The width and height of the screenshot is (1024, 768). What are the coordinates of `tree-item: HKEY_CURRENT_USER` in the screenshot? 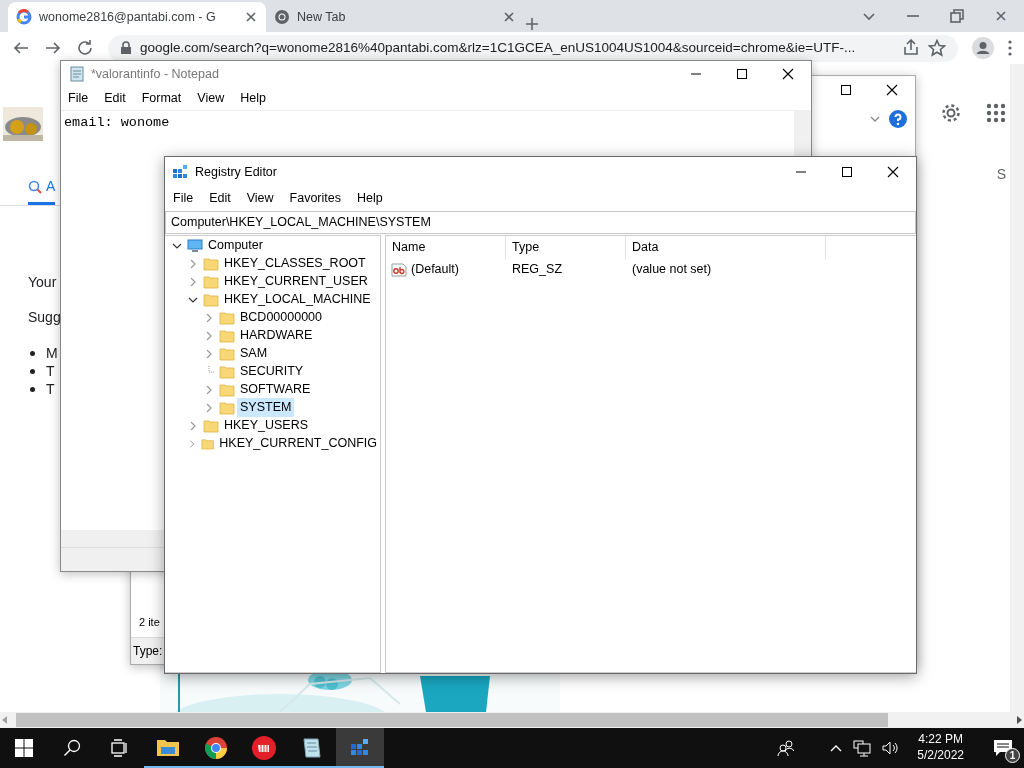 It's located at (296, 281).